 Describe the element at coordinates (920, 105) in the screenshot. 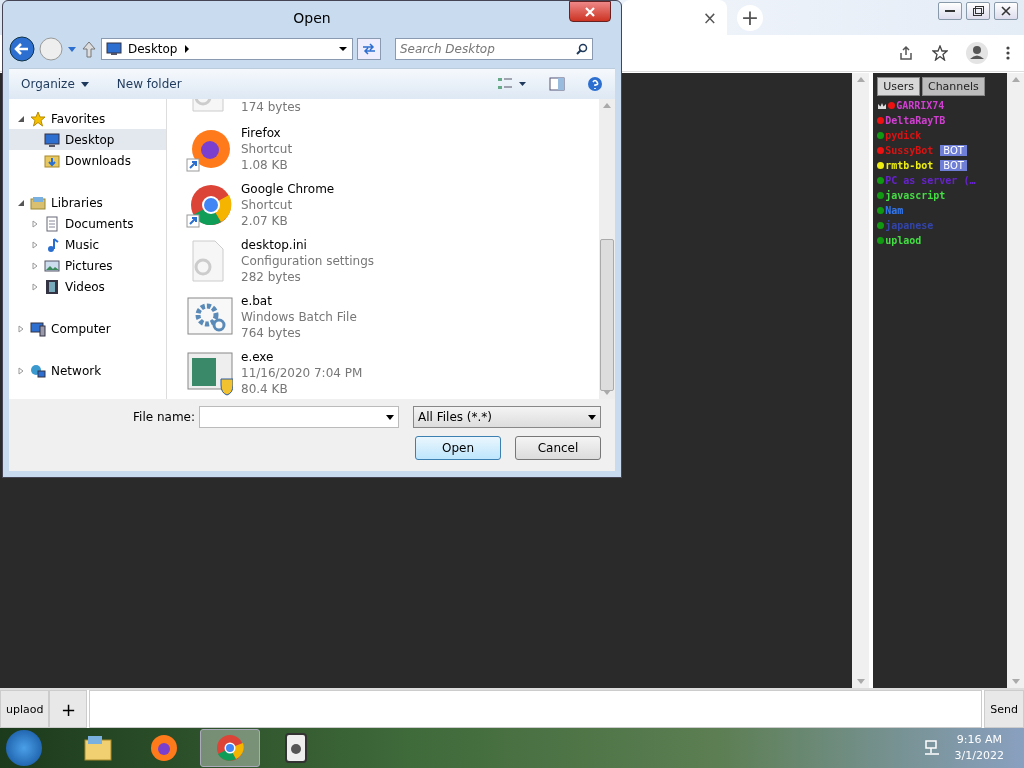

I see `user-name: GARRIX74` at that location.